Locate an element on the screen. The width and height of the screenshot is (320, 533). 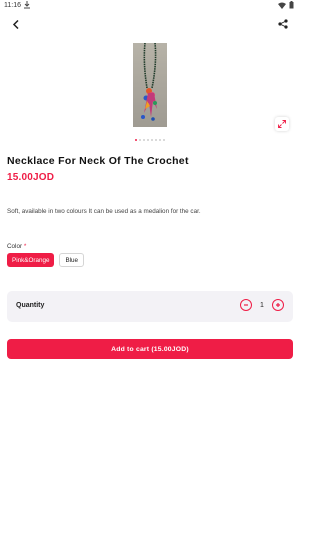
wifi-icon is located at coordinates (282, 5).